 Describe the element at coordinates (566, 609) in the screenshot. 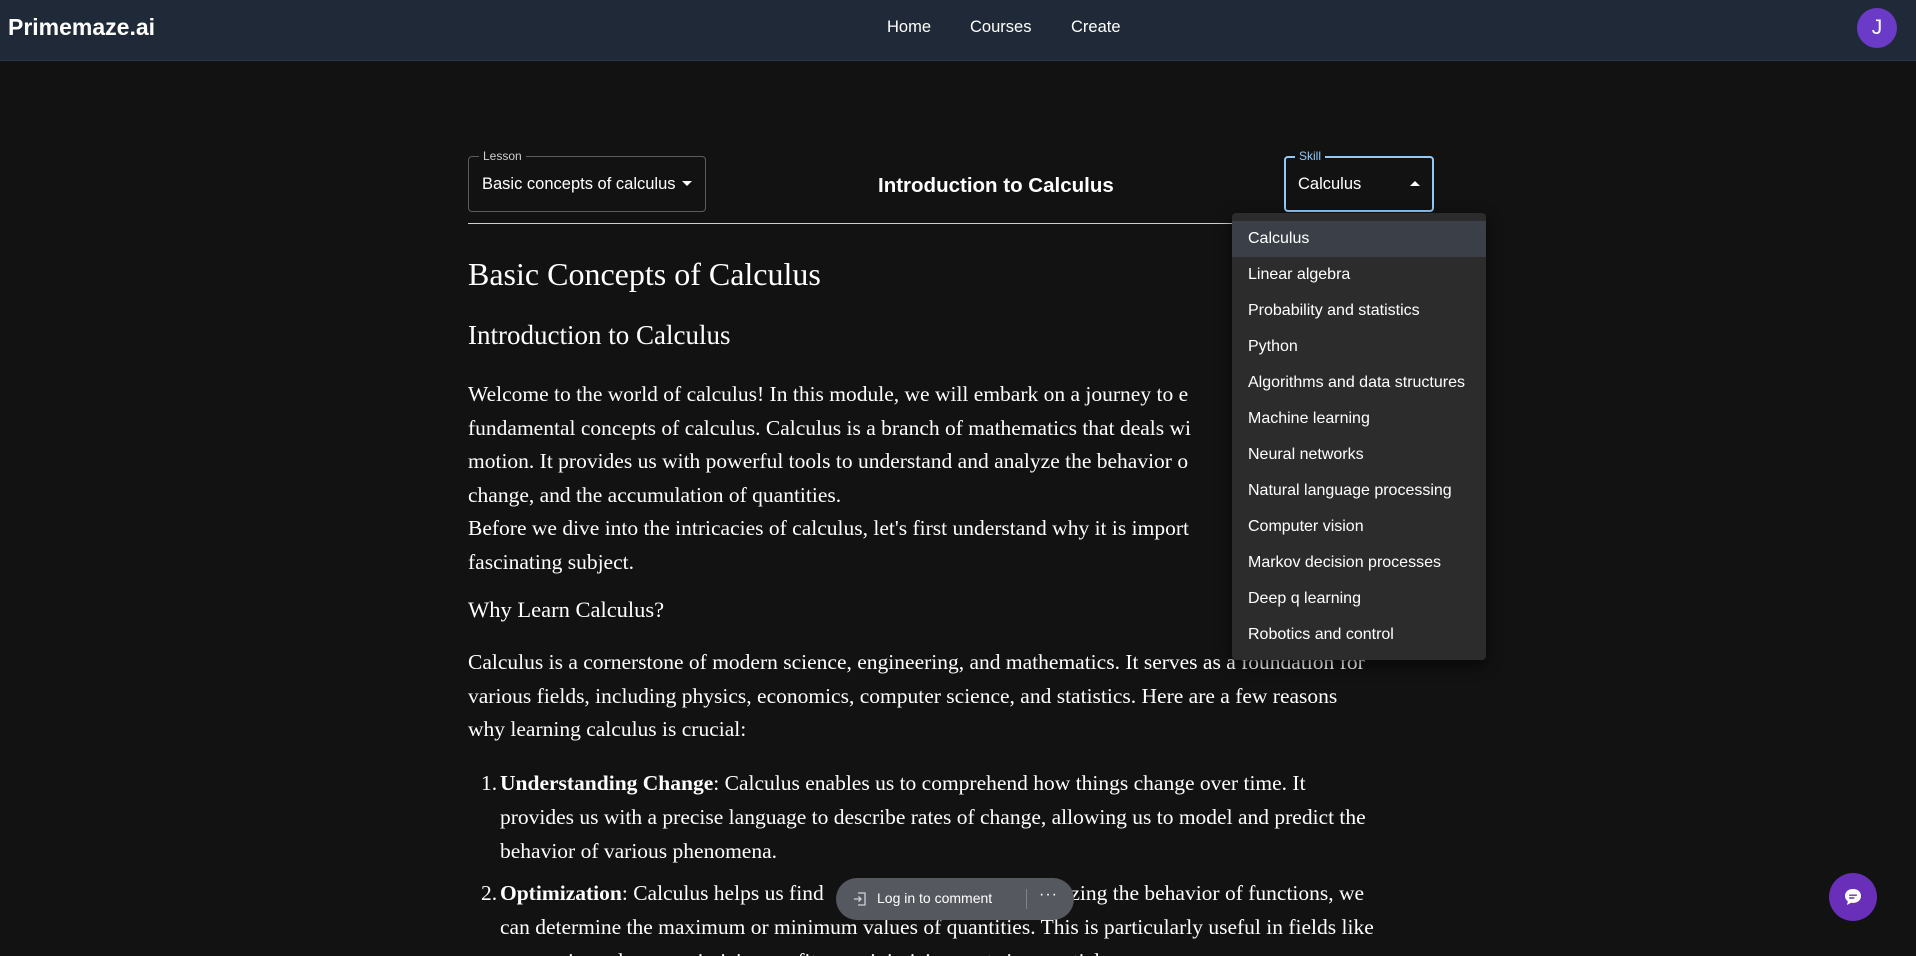

I see `section-heading: Why Learn Calculus?` at that location.